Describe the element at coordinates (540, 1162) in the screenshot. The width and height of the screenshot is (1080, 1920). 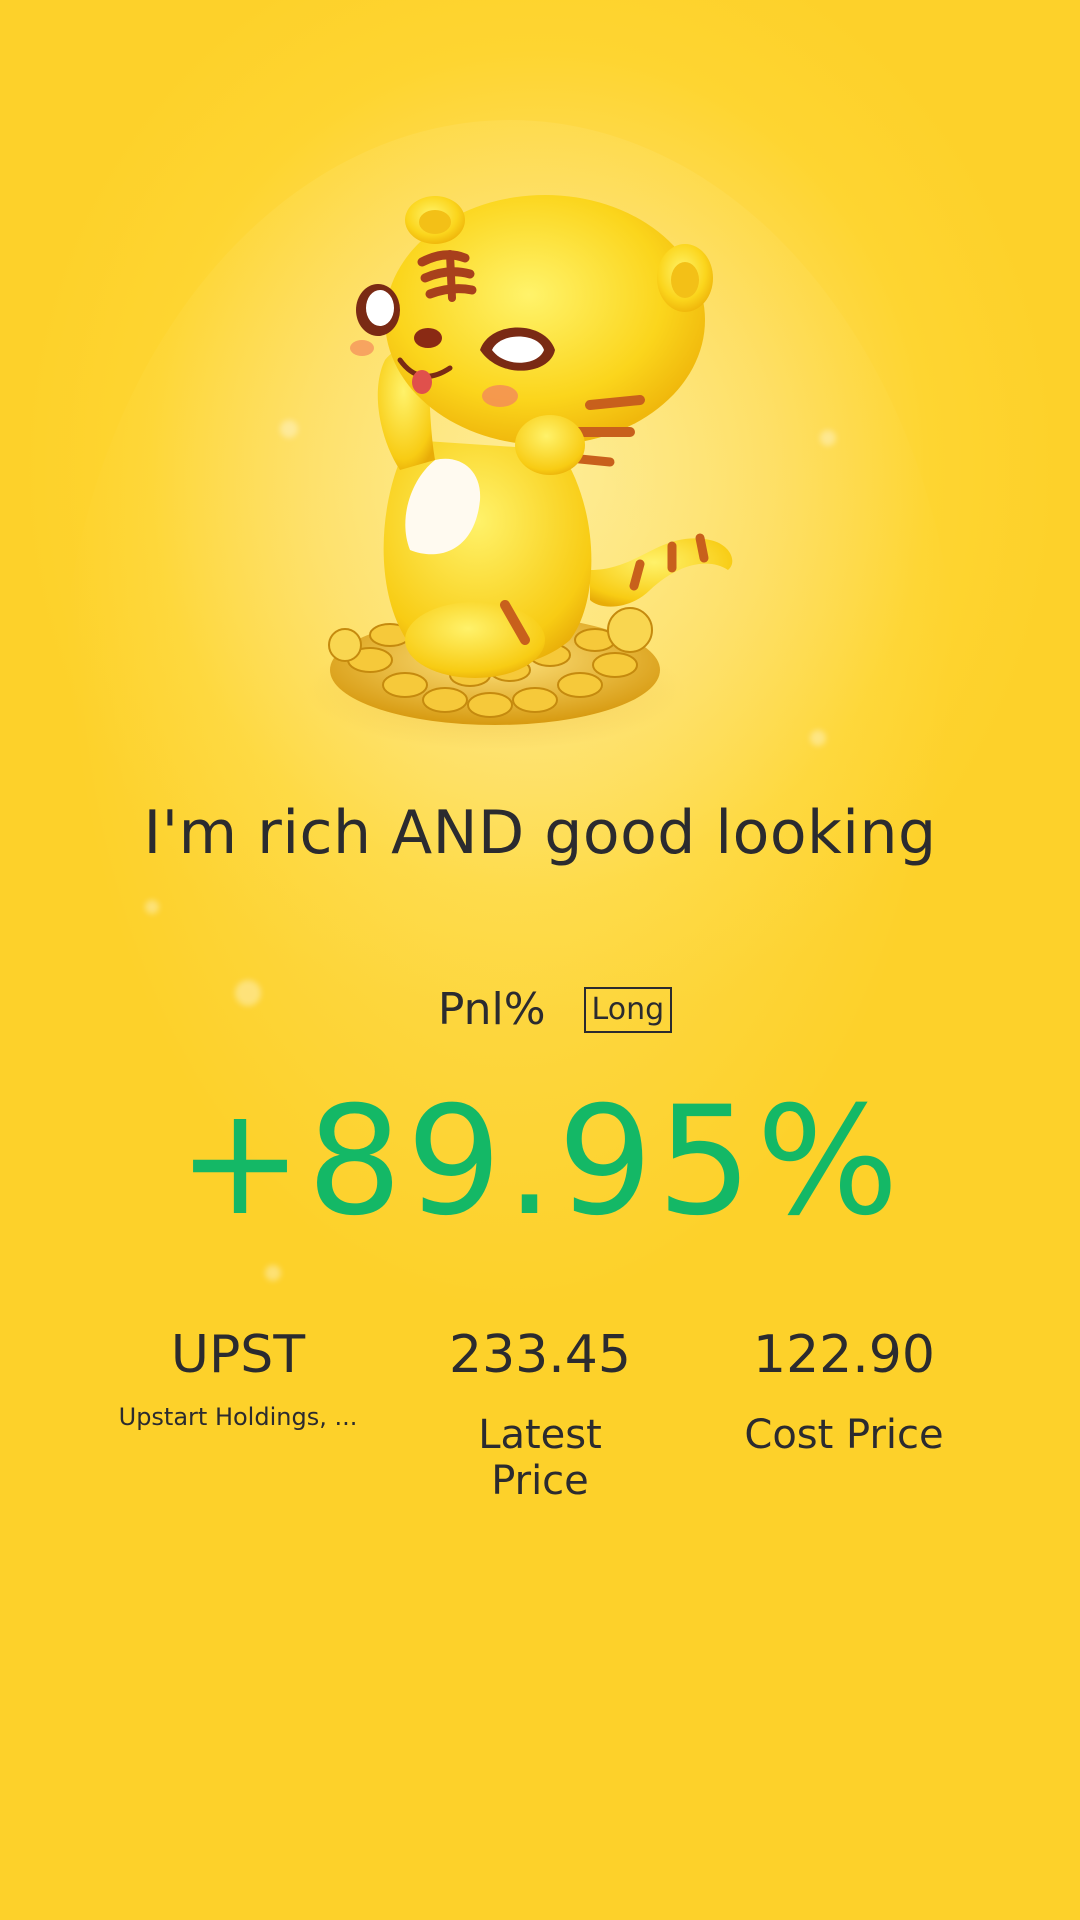
I see `pnl-value: +89.95%` at that location.